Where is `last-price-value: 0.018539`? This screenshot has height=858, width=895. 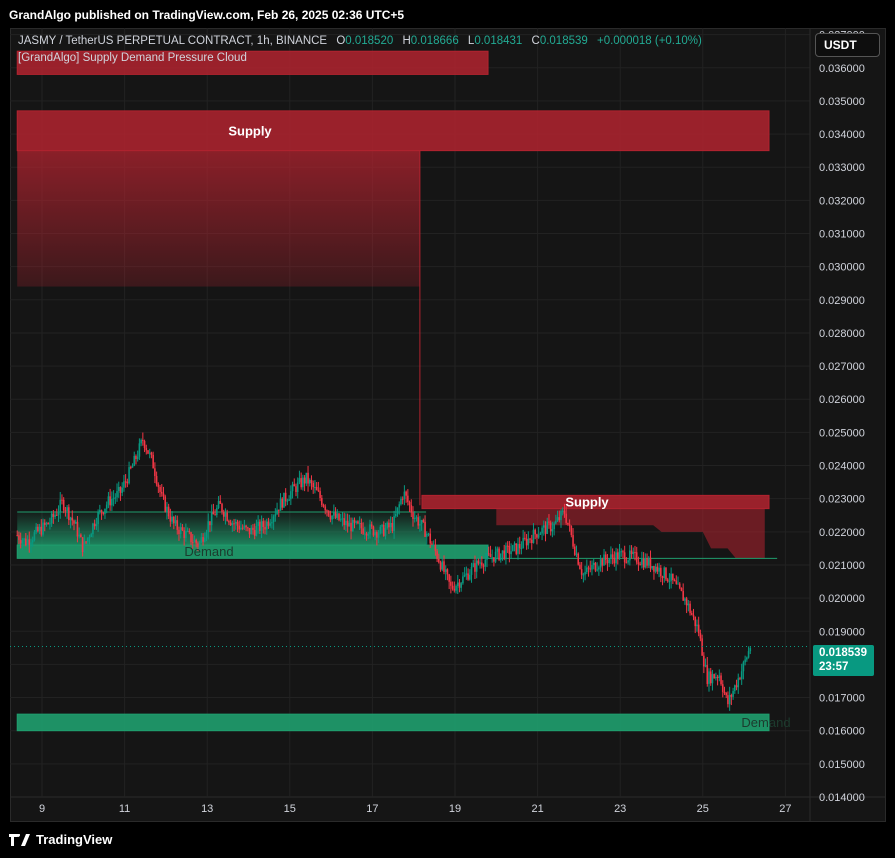 last-price-value: 0.018539 is located at coordinates (843, 653).